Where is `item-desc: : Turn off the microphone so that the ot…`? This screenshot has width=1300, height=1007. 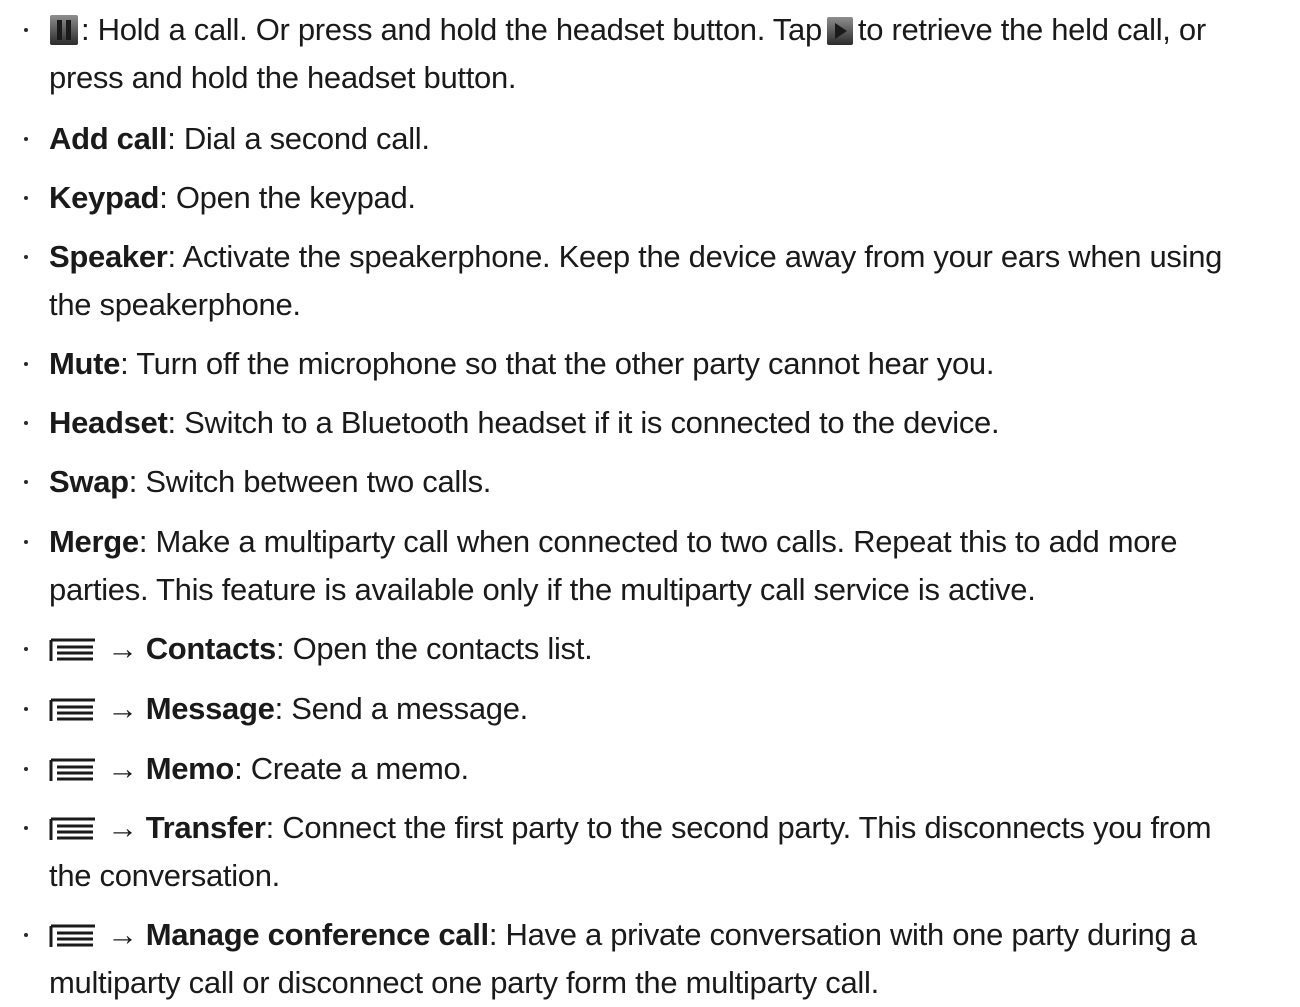 item-desc: : Turn off the microphone so that the ot… is located at coordinates (557, 363).